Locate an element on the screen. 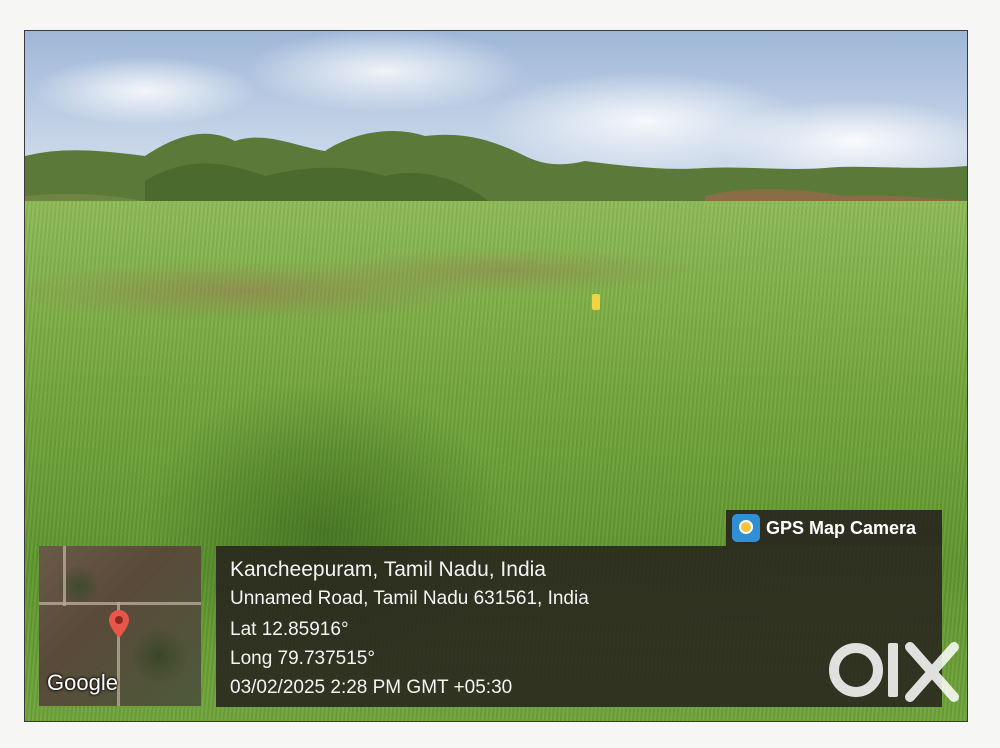 This screenshot has height=748, width=1000. map-pin-icon is located at coordinates (119, 624).